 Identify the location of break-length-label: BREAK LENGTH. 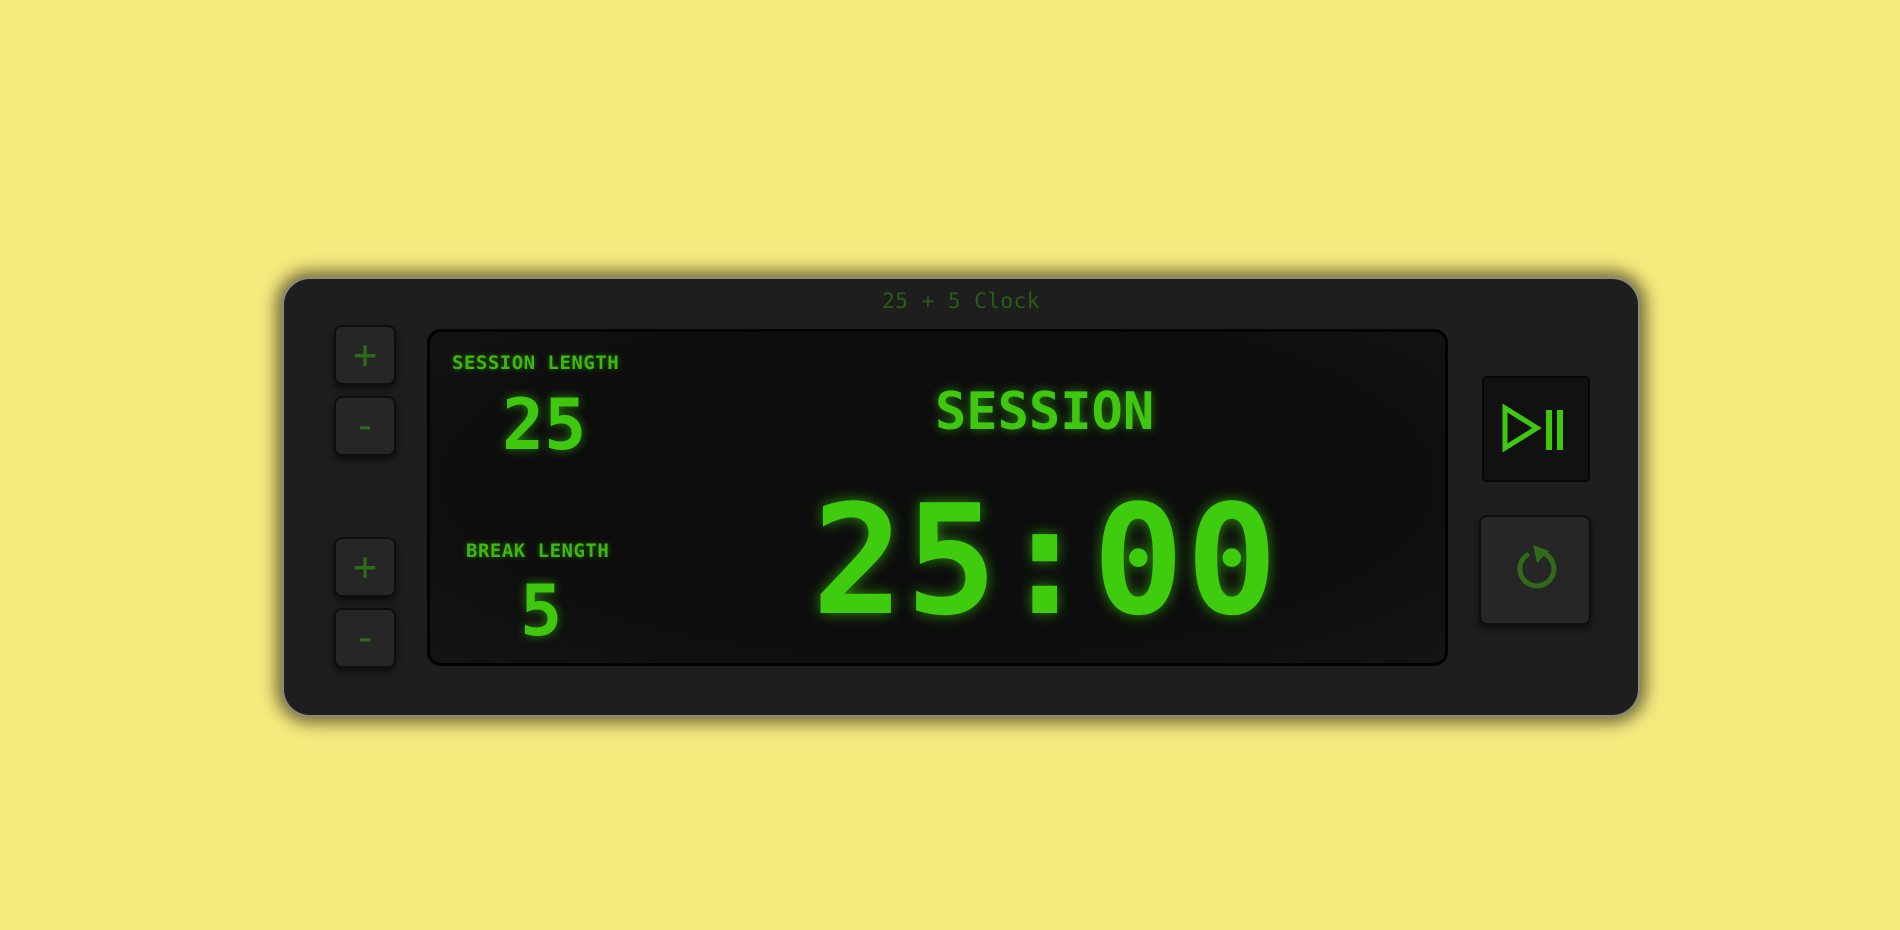
(538, 551).